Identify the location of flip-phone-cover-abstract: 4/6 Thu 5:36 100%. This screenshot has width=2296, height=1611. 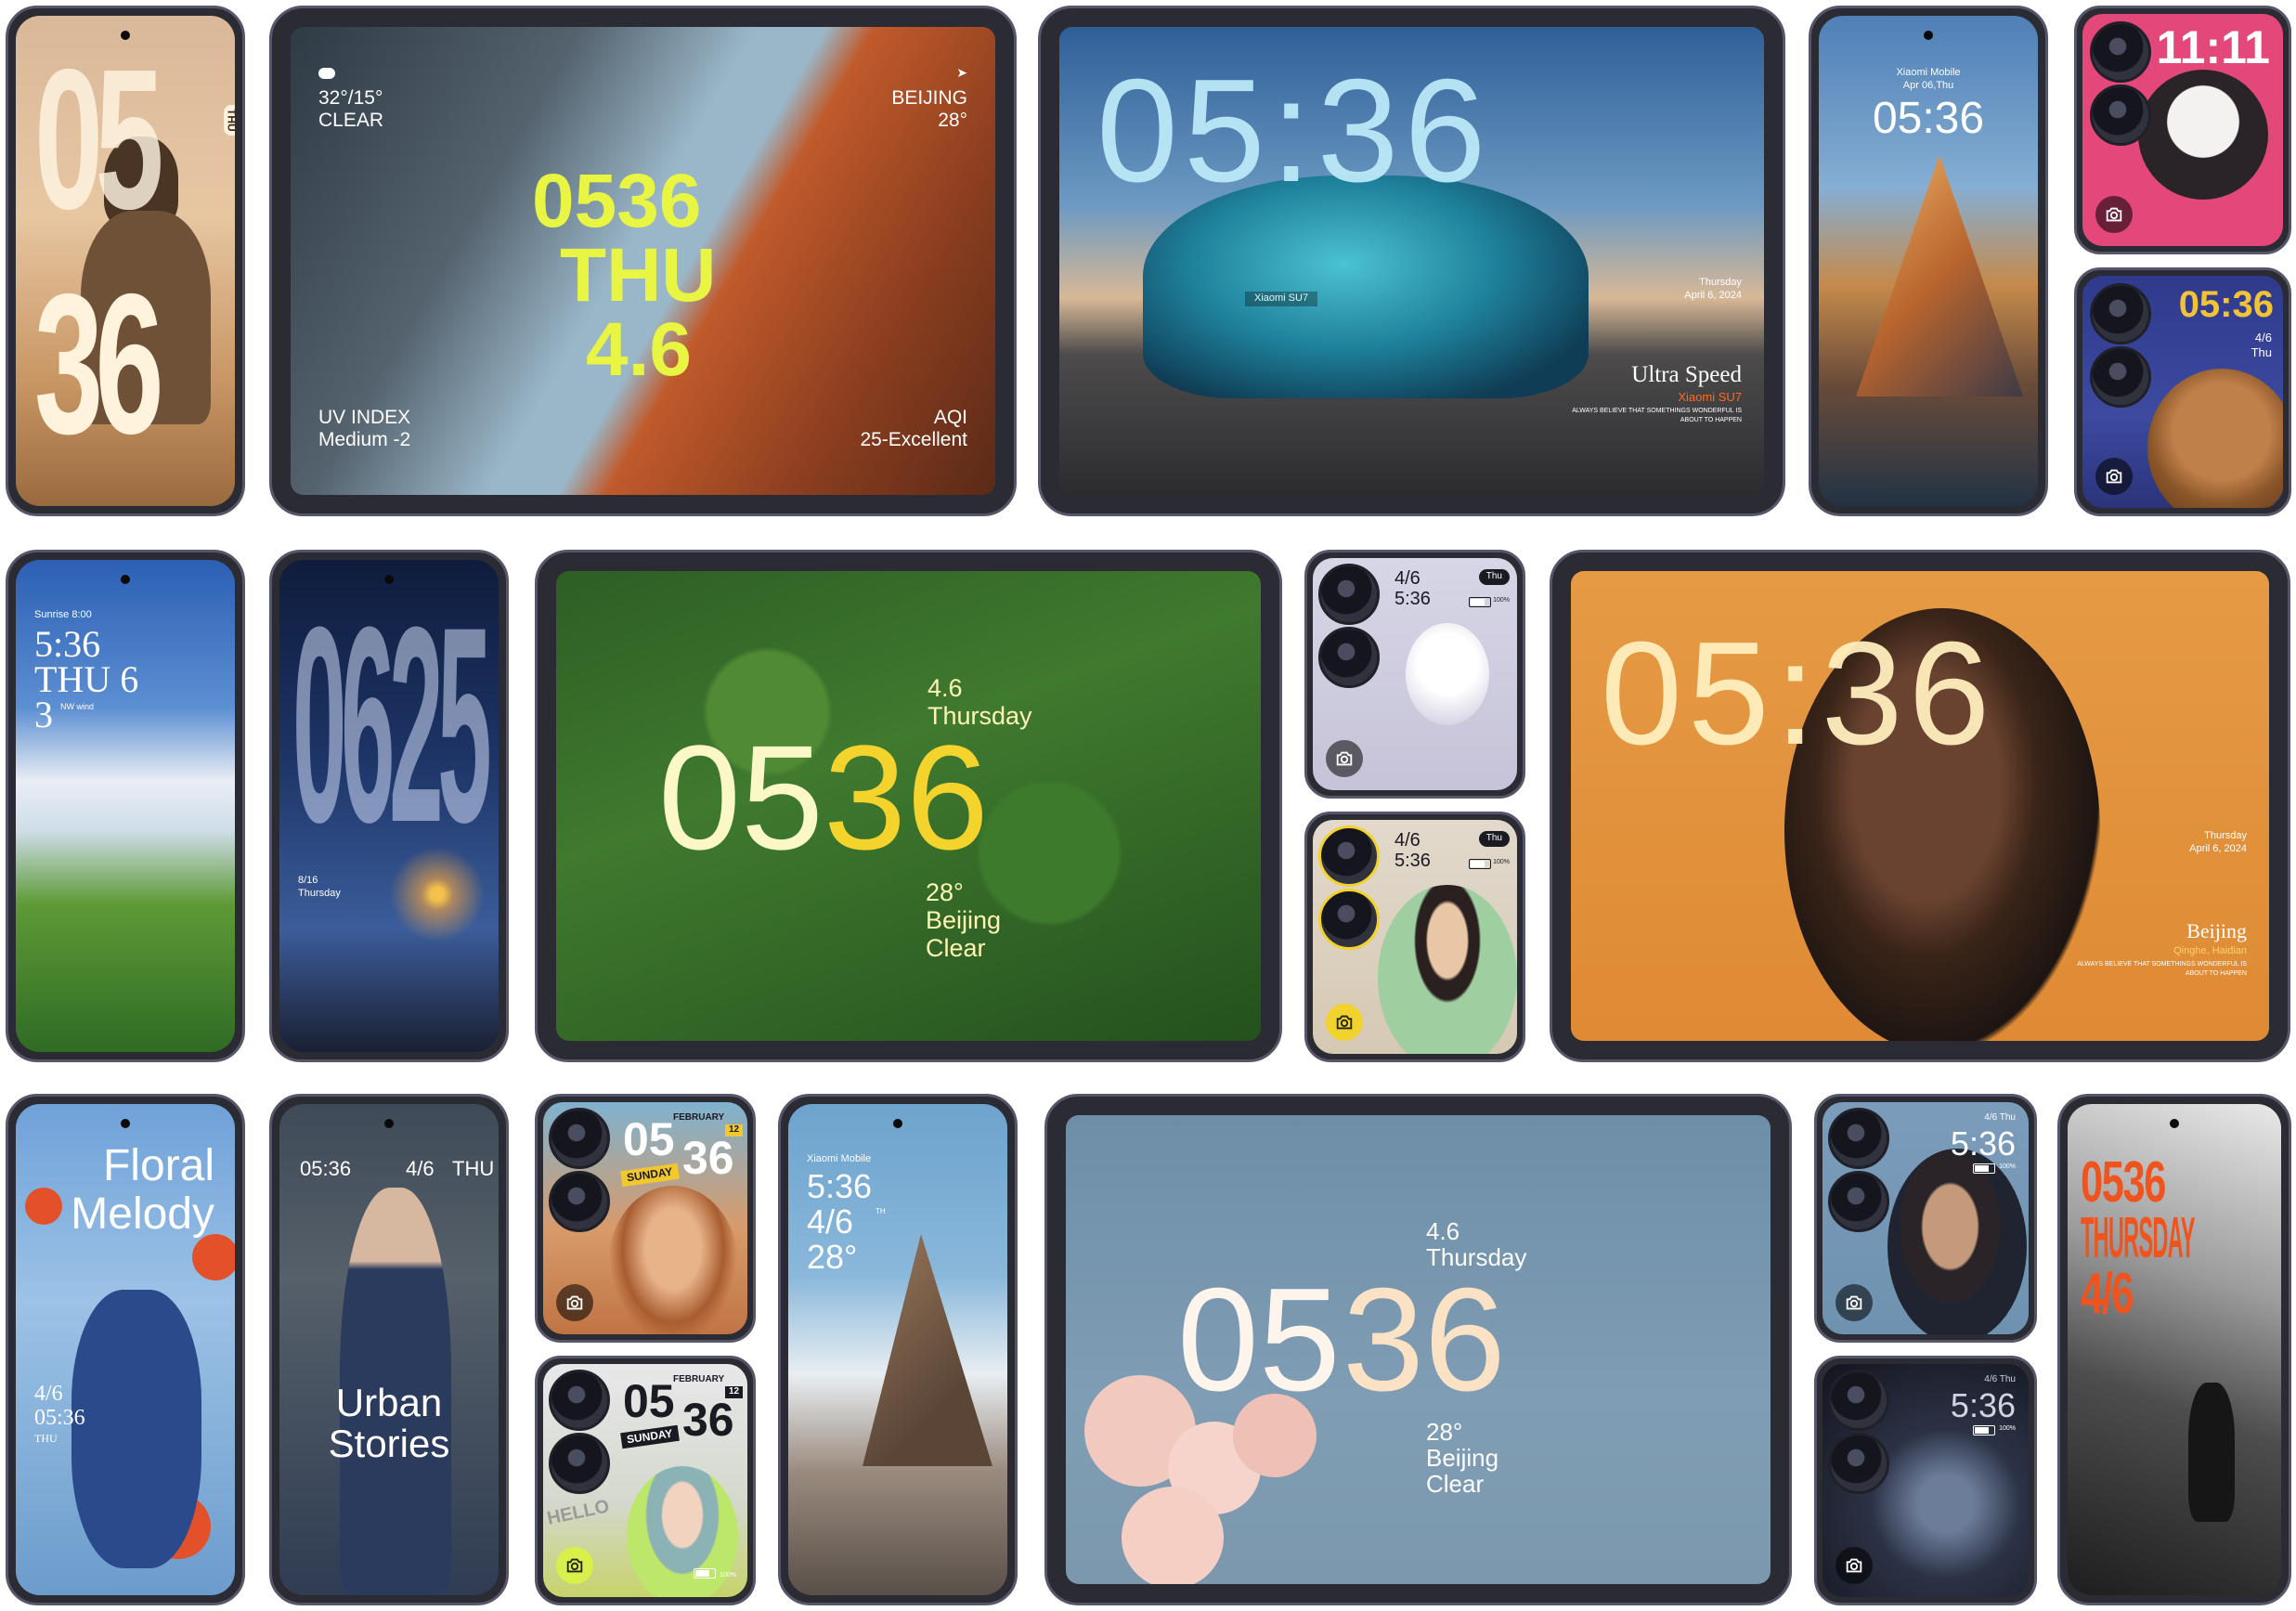
(1925, 1480).